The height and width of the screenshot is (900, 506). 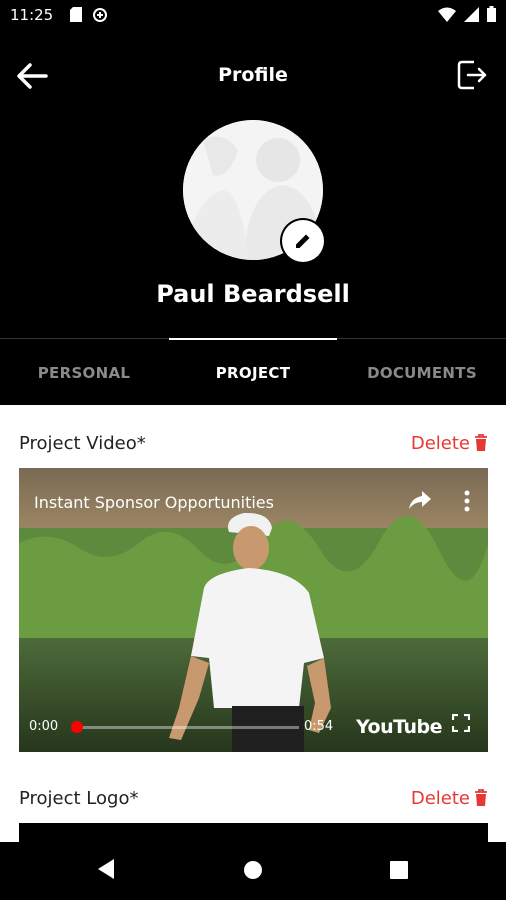 What do you see at coordinates (447, 14) in the screenshot?
I see `wifi-icon` at bounding box center [447, 14].